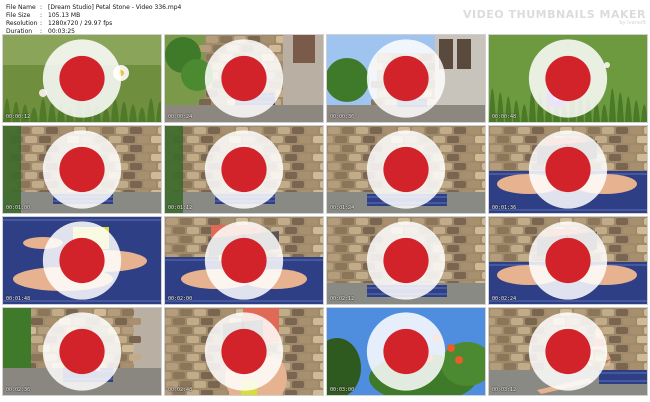  I want to click on video-thumbnail: 00:03:00, so click(406, 351).